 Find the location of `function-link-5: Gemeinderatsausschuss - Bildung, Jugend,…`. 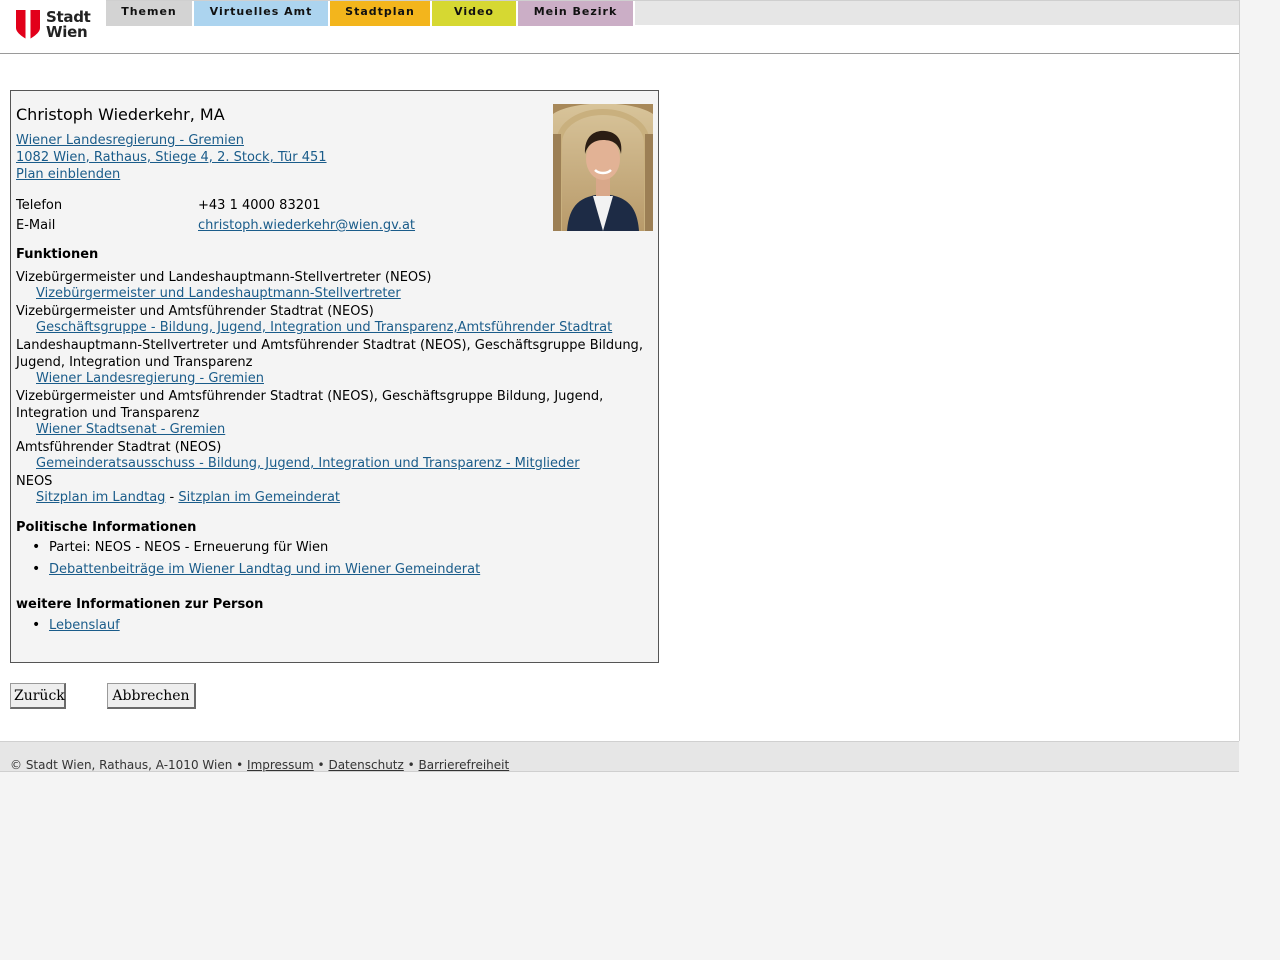

function-link-5: Gemeinderatsausschuss - Bildung, Jugend,… is located at coordinates (308, 463).